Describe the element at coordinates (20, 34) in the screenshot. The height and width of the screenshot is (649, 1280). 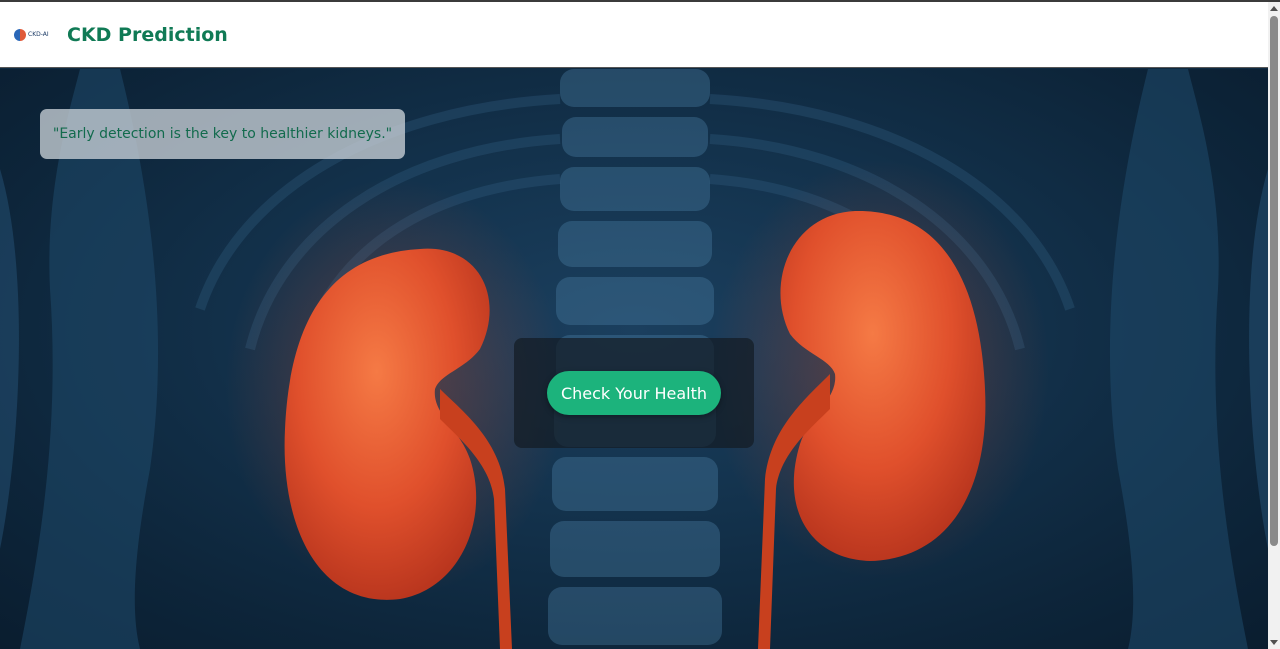
I see `logo-mark-icon` at that location.